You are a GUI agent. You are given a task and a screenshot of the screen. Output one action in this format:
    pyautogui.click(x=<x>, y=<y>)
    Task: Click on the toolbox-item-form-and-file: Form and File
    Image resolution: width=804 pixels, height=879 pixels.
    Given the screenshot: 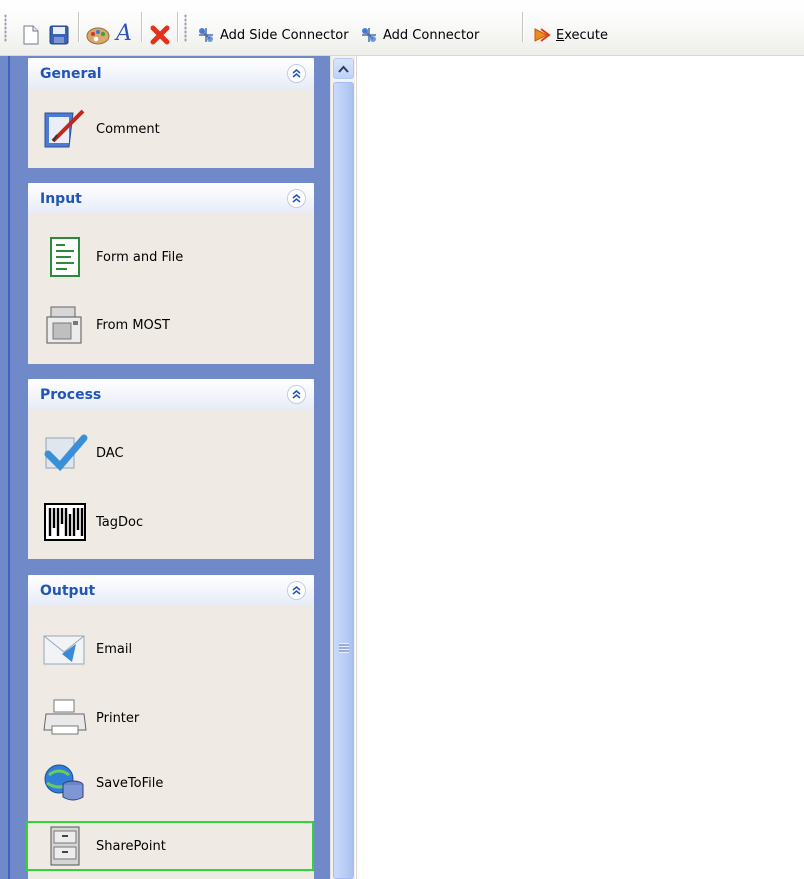 What is the action you would take?
    pyautogui.click(x=111, y=257)
    